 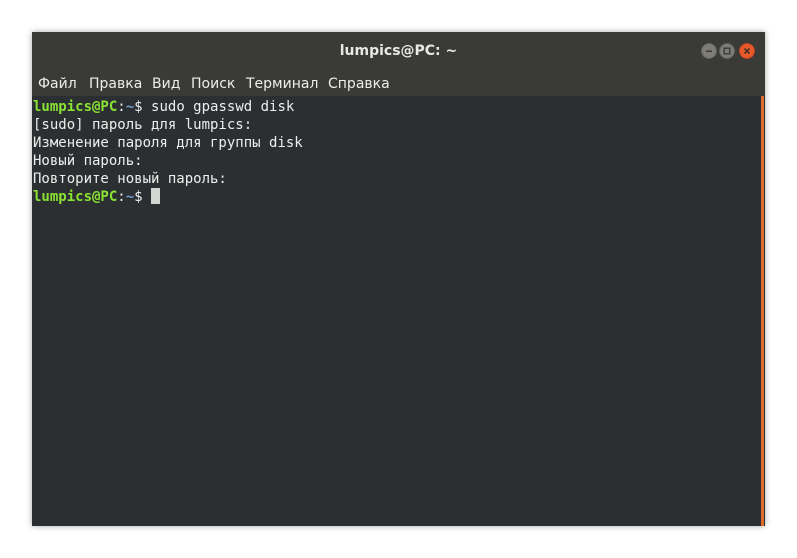 What do you see at coordinates (57, 84) in the screenshot?
I see `menu-file: Файл` at bounding box center [57, 84].